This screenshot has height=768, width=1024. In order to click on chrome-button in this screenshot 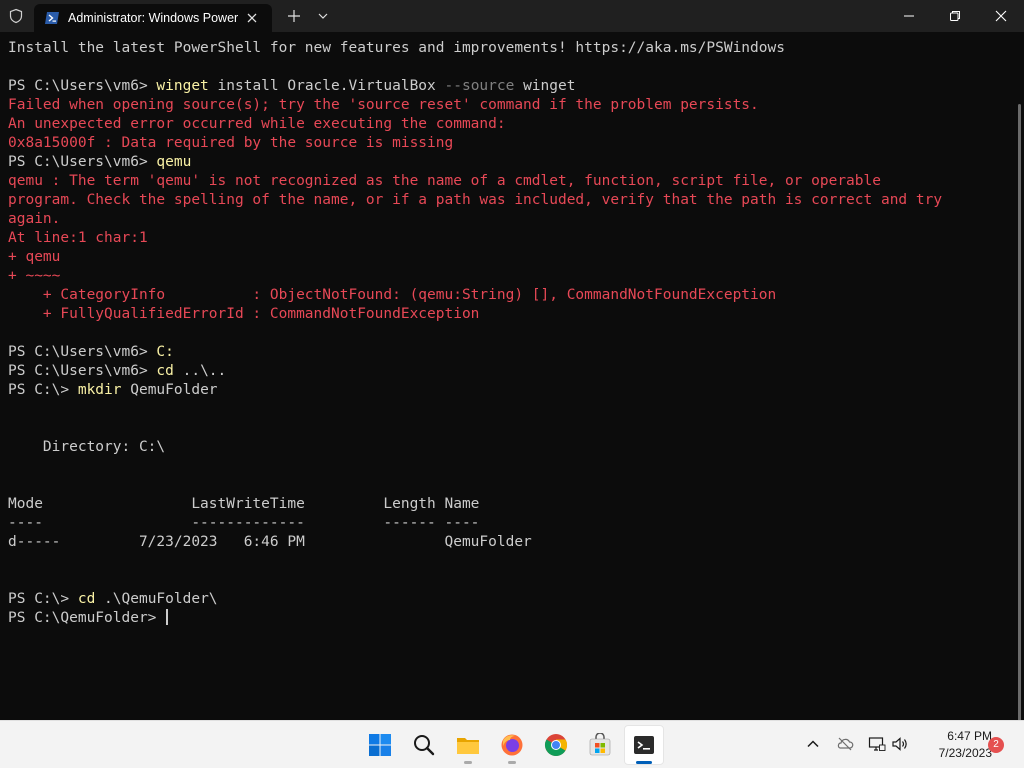, I will do `click(556, 745)`.